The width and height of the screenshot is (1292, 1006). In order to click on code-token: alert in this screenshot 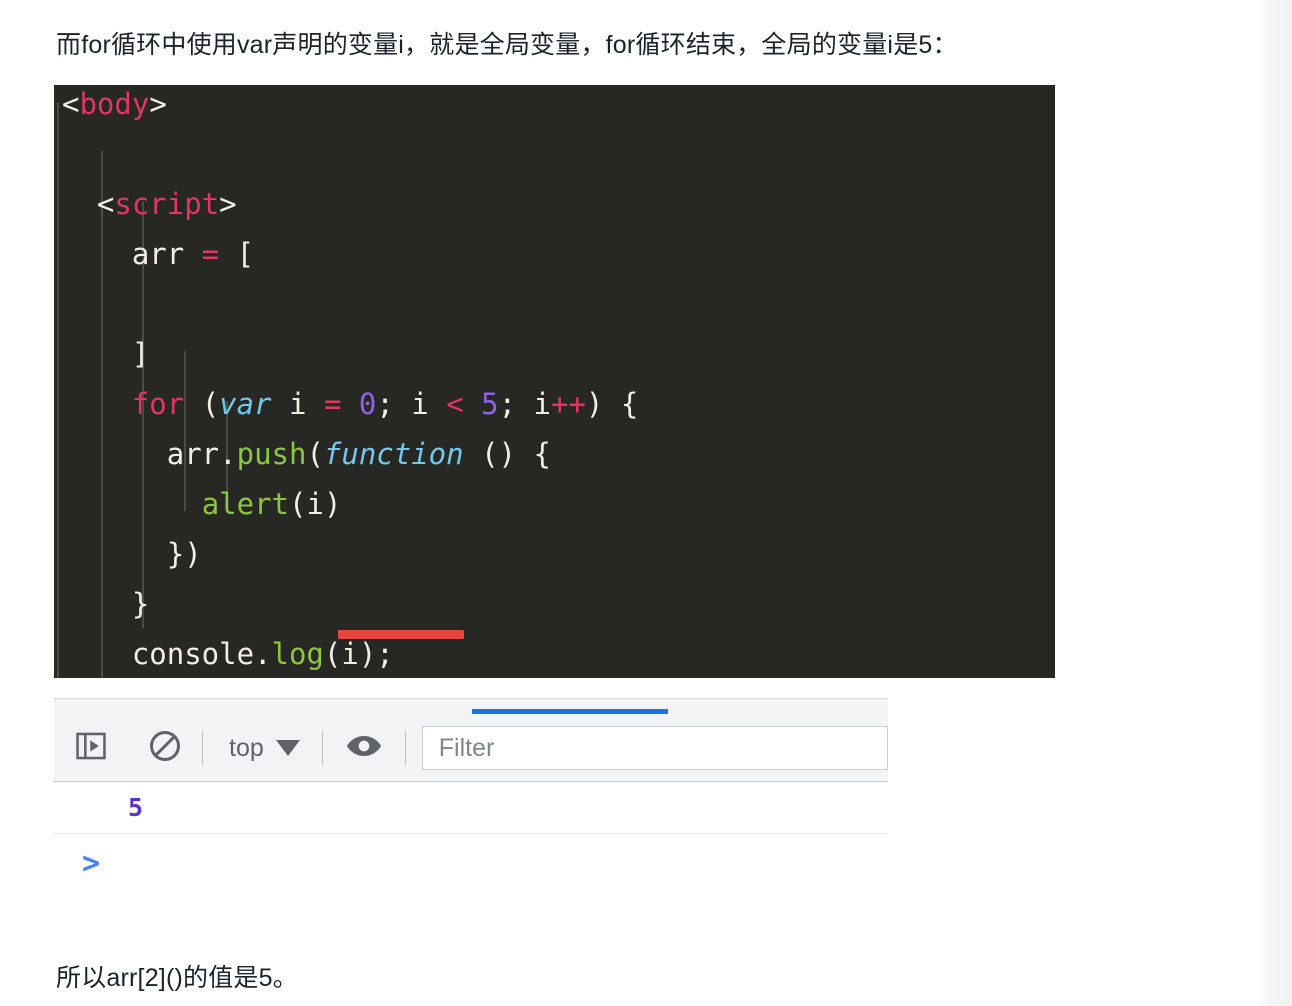, I will do `click(245, 504)`.